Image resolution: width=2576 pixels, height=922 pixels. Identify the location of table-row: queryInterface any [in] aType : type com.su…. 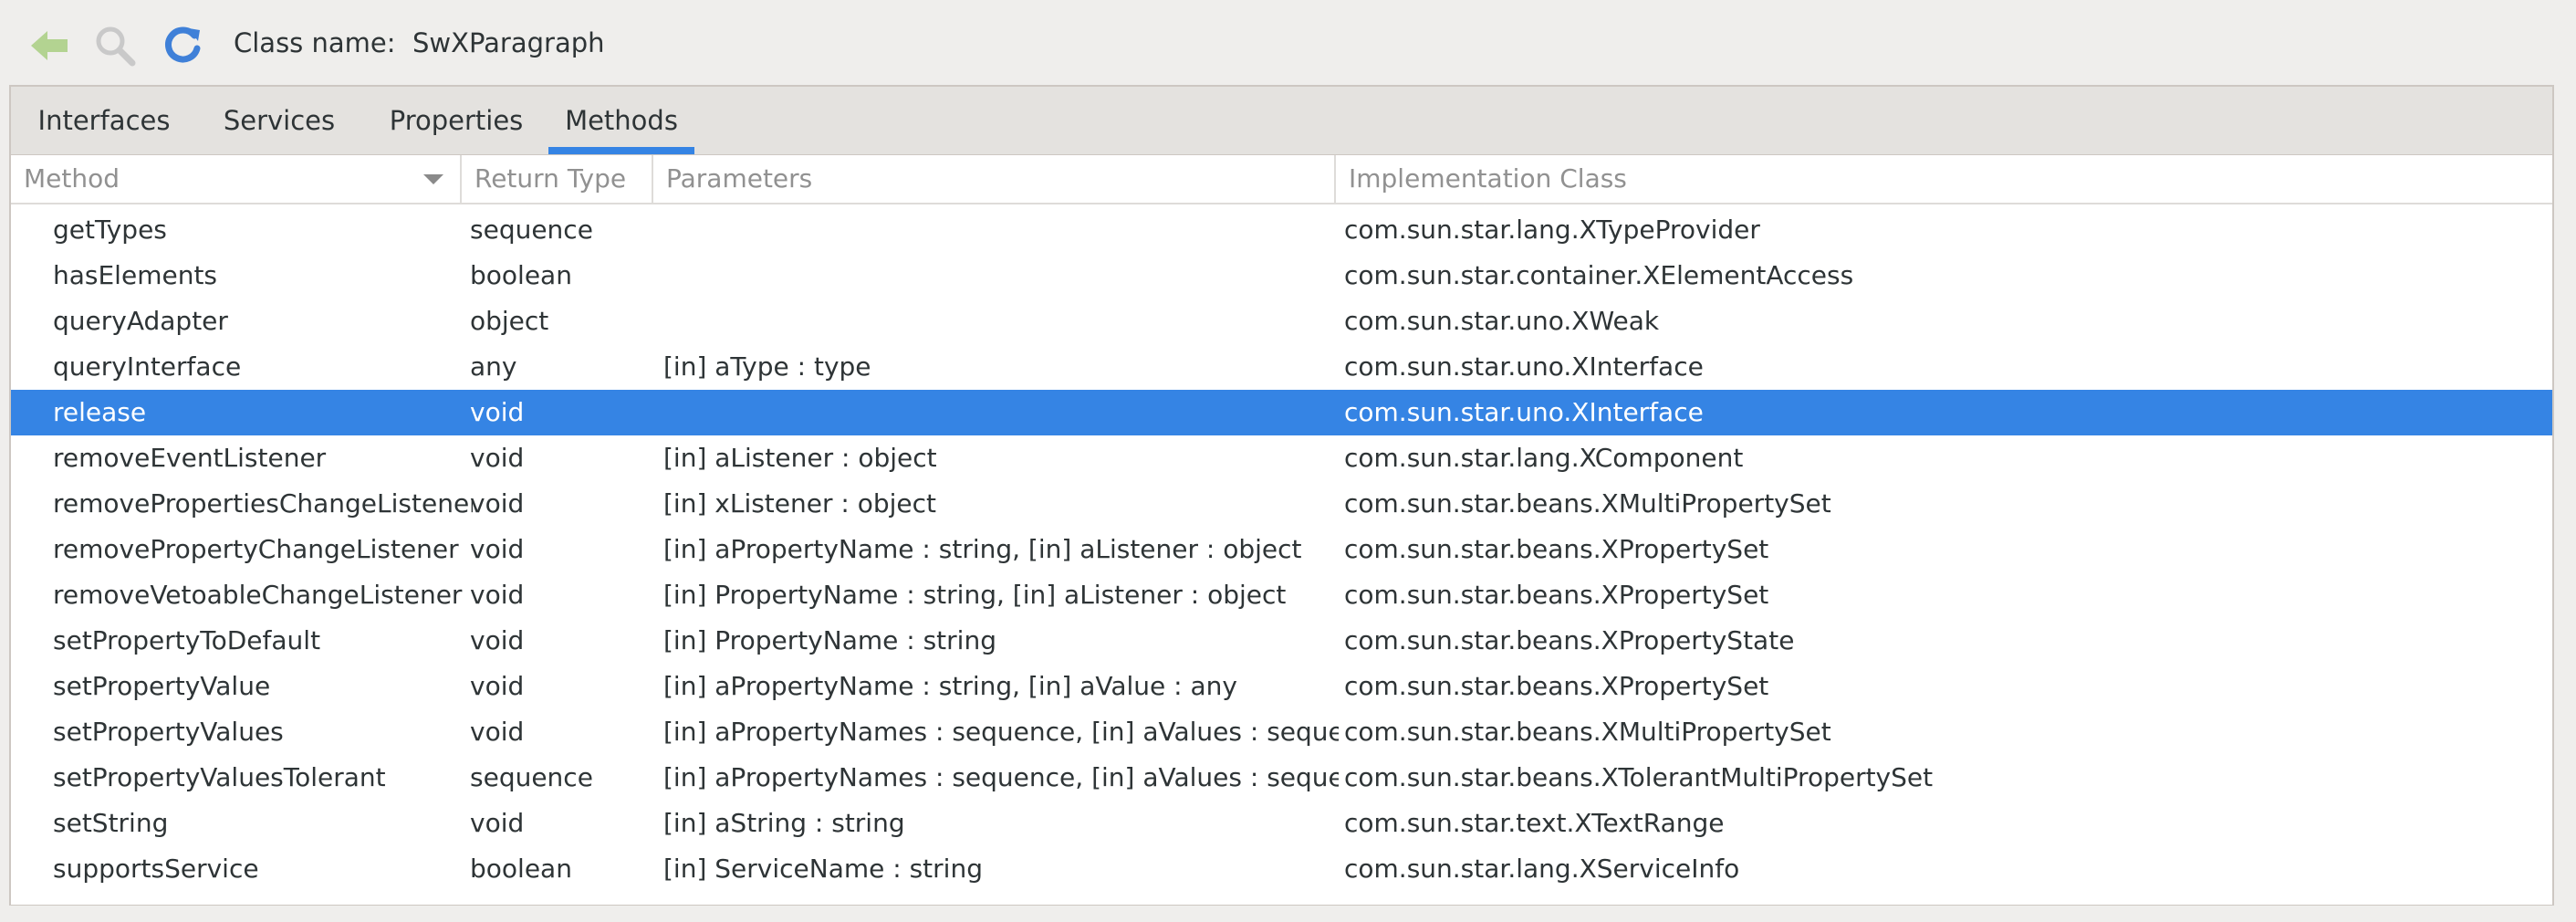
(1281, 367).